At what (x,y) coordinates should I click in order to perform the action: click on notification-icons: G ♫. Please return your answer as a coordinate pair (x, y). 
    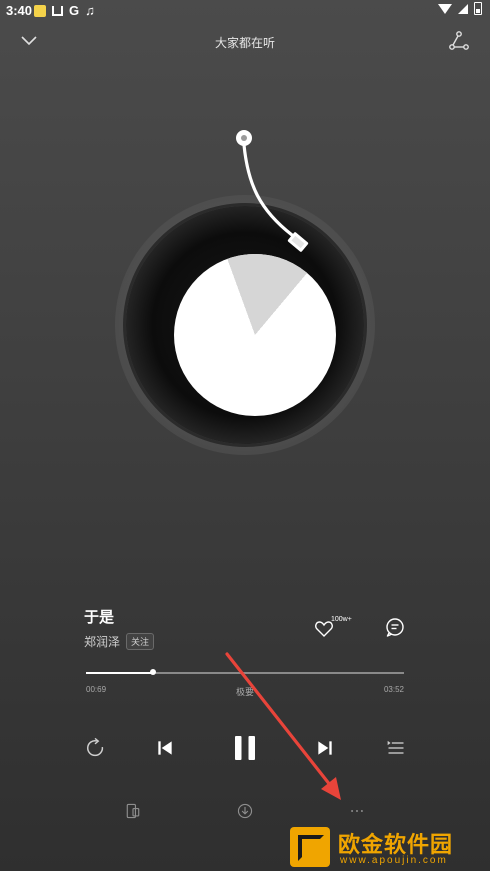
    Looking at the image, I should click on (64, 10).